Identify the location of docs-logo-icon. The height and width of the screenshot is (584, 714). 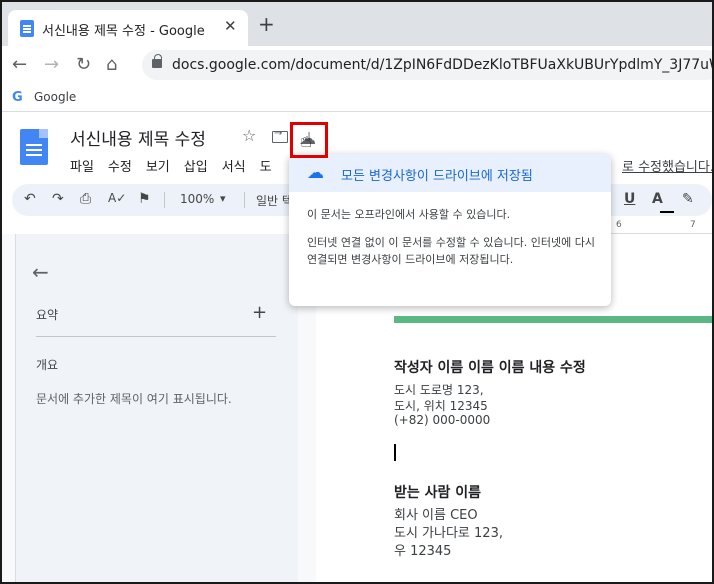
(34, 147).